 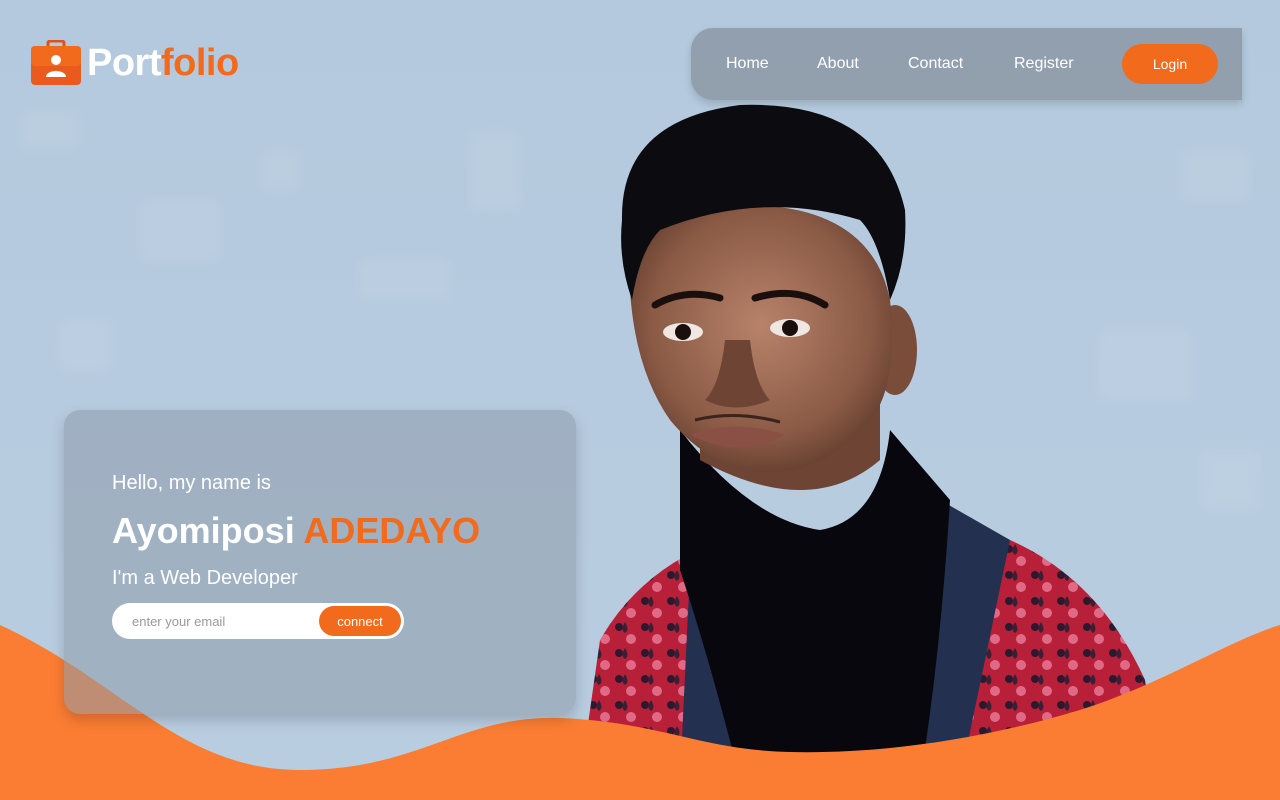 I want to click on logo-text-folio: folio, so click(x=200, y=62).